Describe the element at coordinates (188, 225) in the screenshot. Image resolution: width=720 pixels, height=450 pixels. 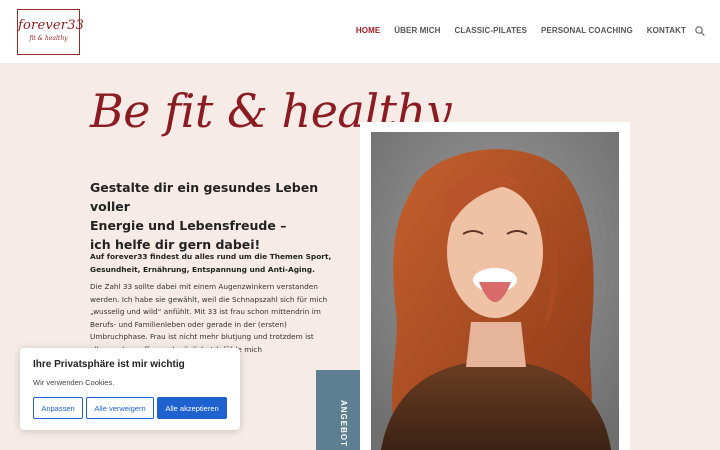
I see `subheadline-line: Energie und Lebensfreude –` at that location.